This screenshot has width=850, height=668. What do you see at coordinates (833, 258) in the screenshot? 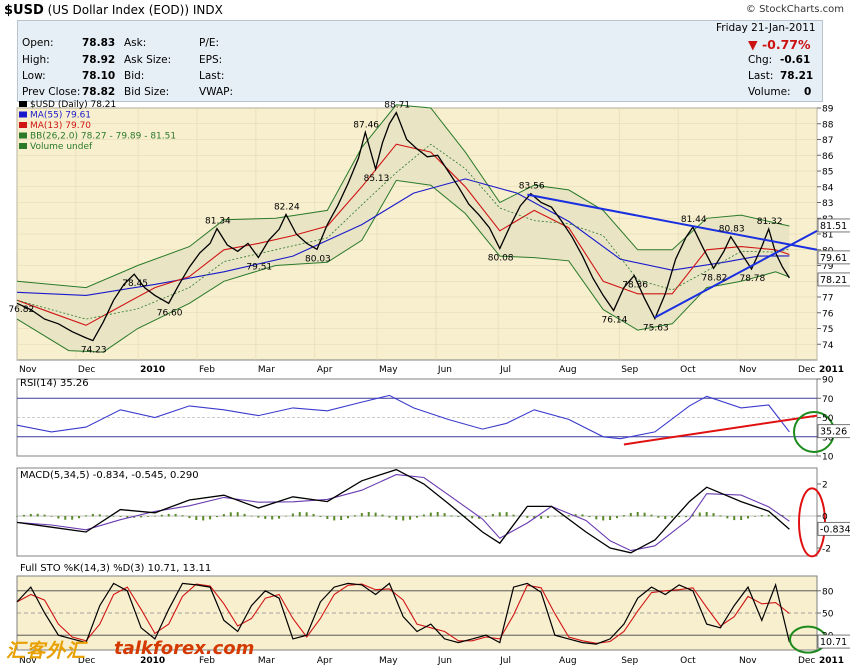
I see `ma55-value-label: 79.61` at bounding box center [833, 258].